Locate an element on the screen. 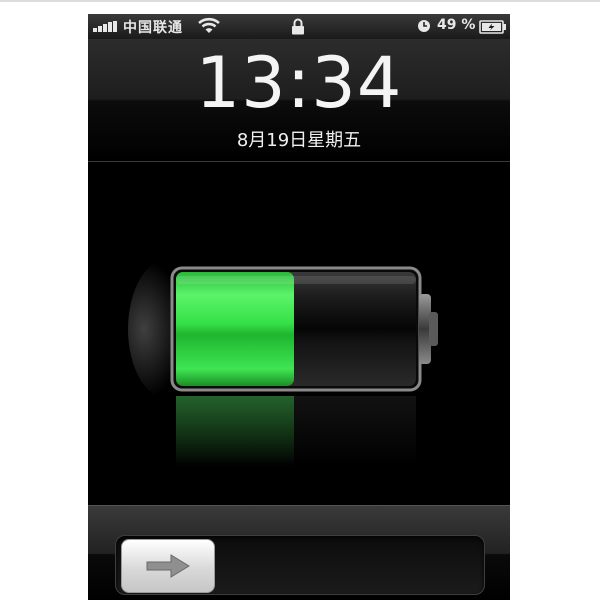 This screenshot has height=600, width=600. page-border is located at coordinates (300, 1).